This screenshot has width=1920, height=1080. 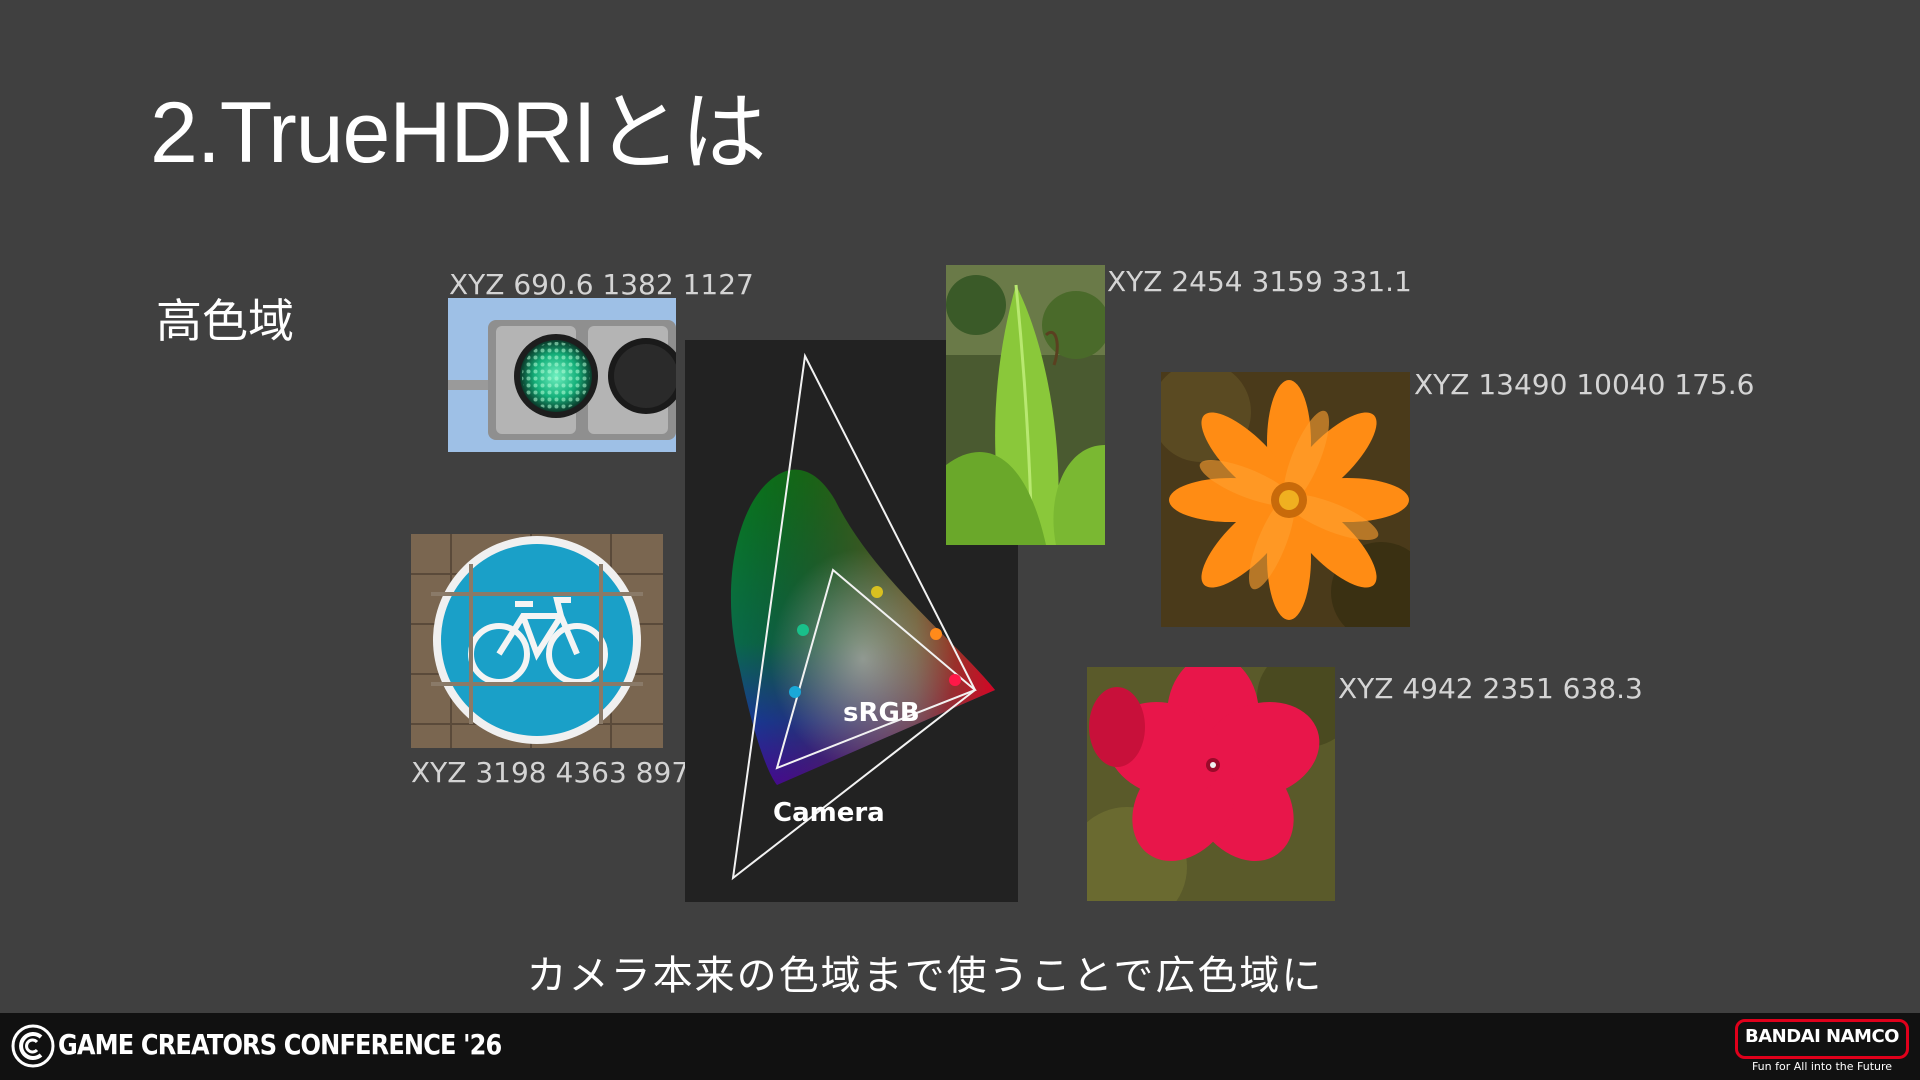 What do you see at coordinates (601, 284) in the screenshot?
I see `xyz-traffic-light: XYZ 690.6 1382 1127` at bounding box center [601, 284].